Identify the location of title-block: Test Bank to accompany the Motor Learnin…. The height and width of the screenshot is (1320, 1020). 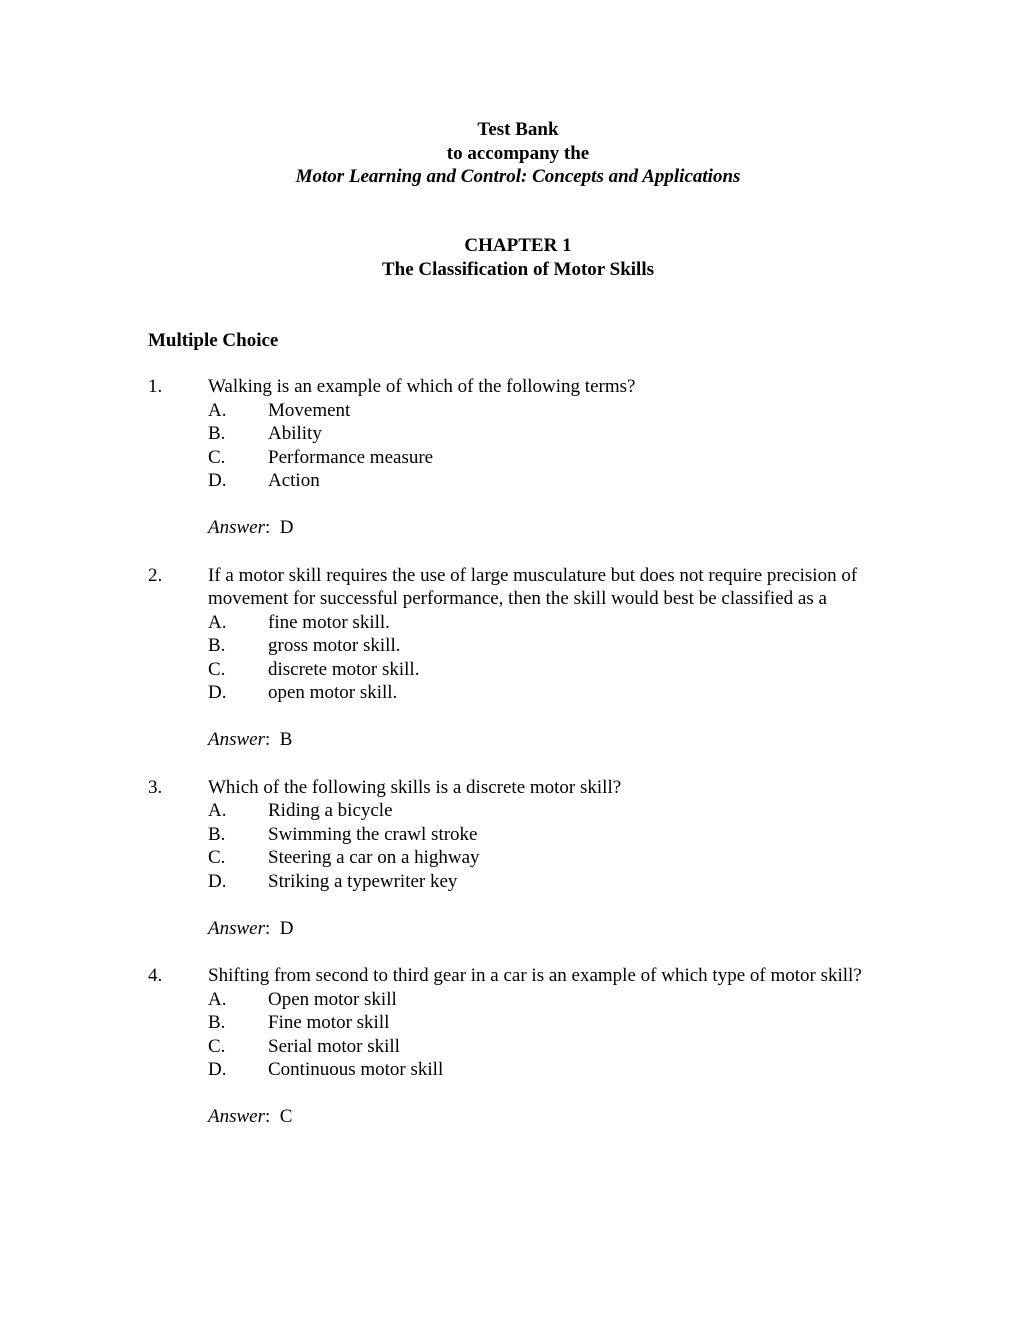
(518, 153).